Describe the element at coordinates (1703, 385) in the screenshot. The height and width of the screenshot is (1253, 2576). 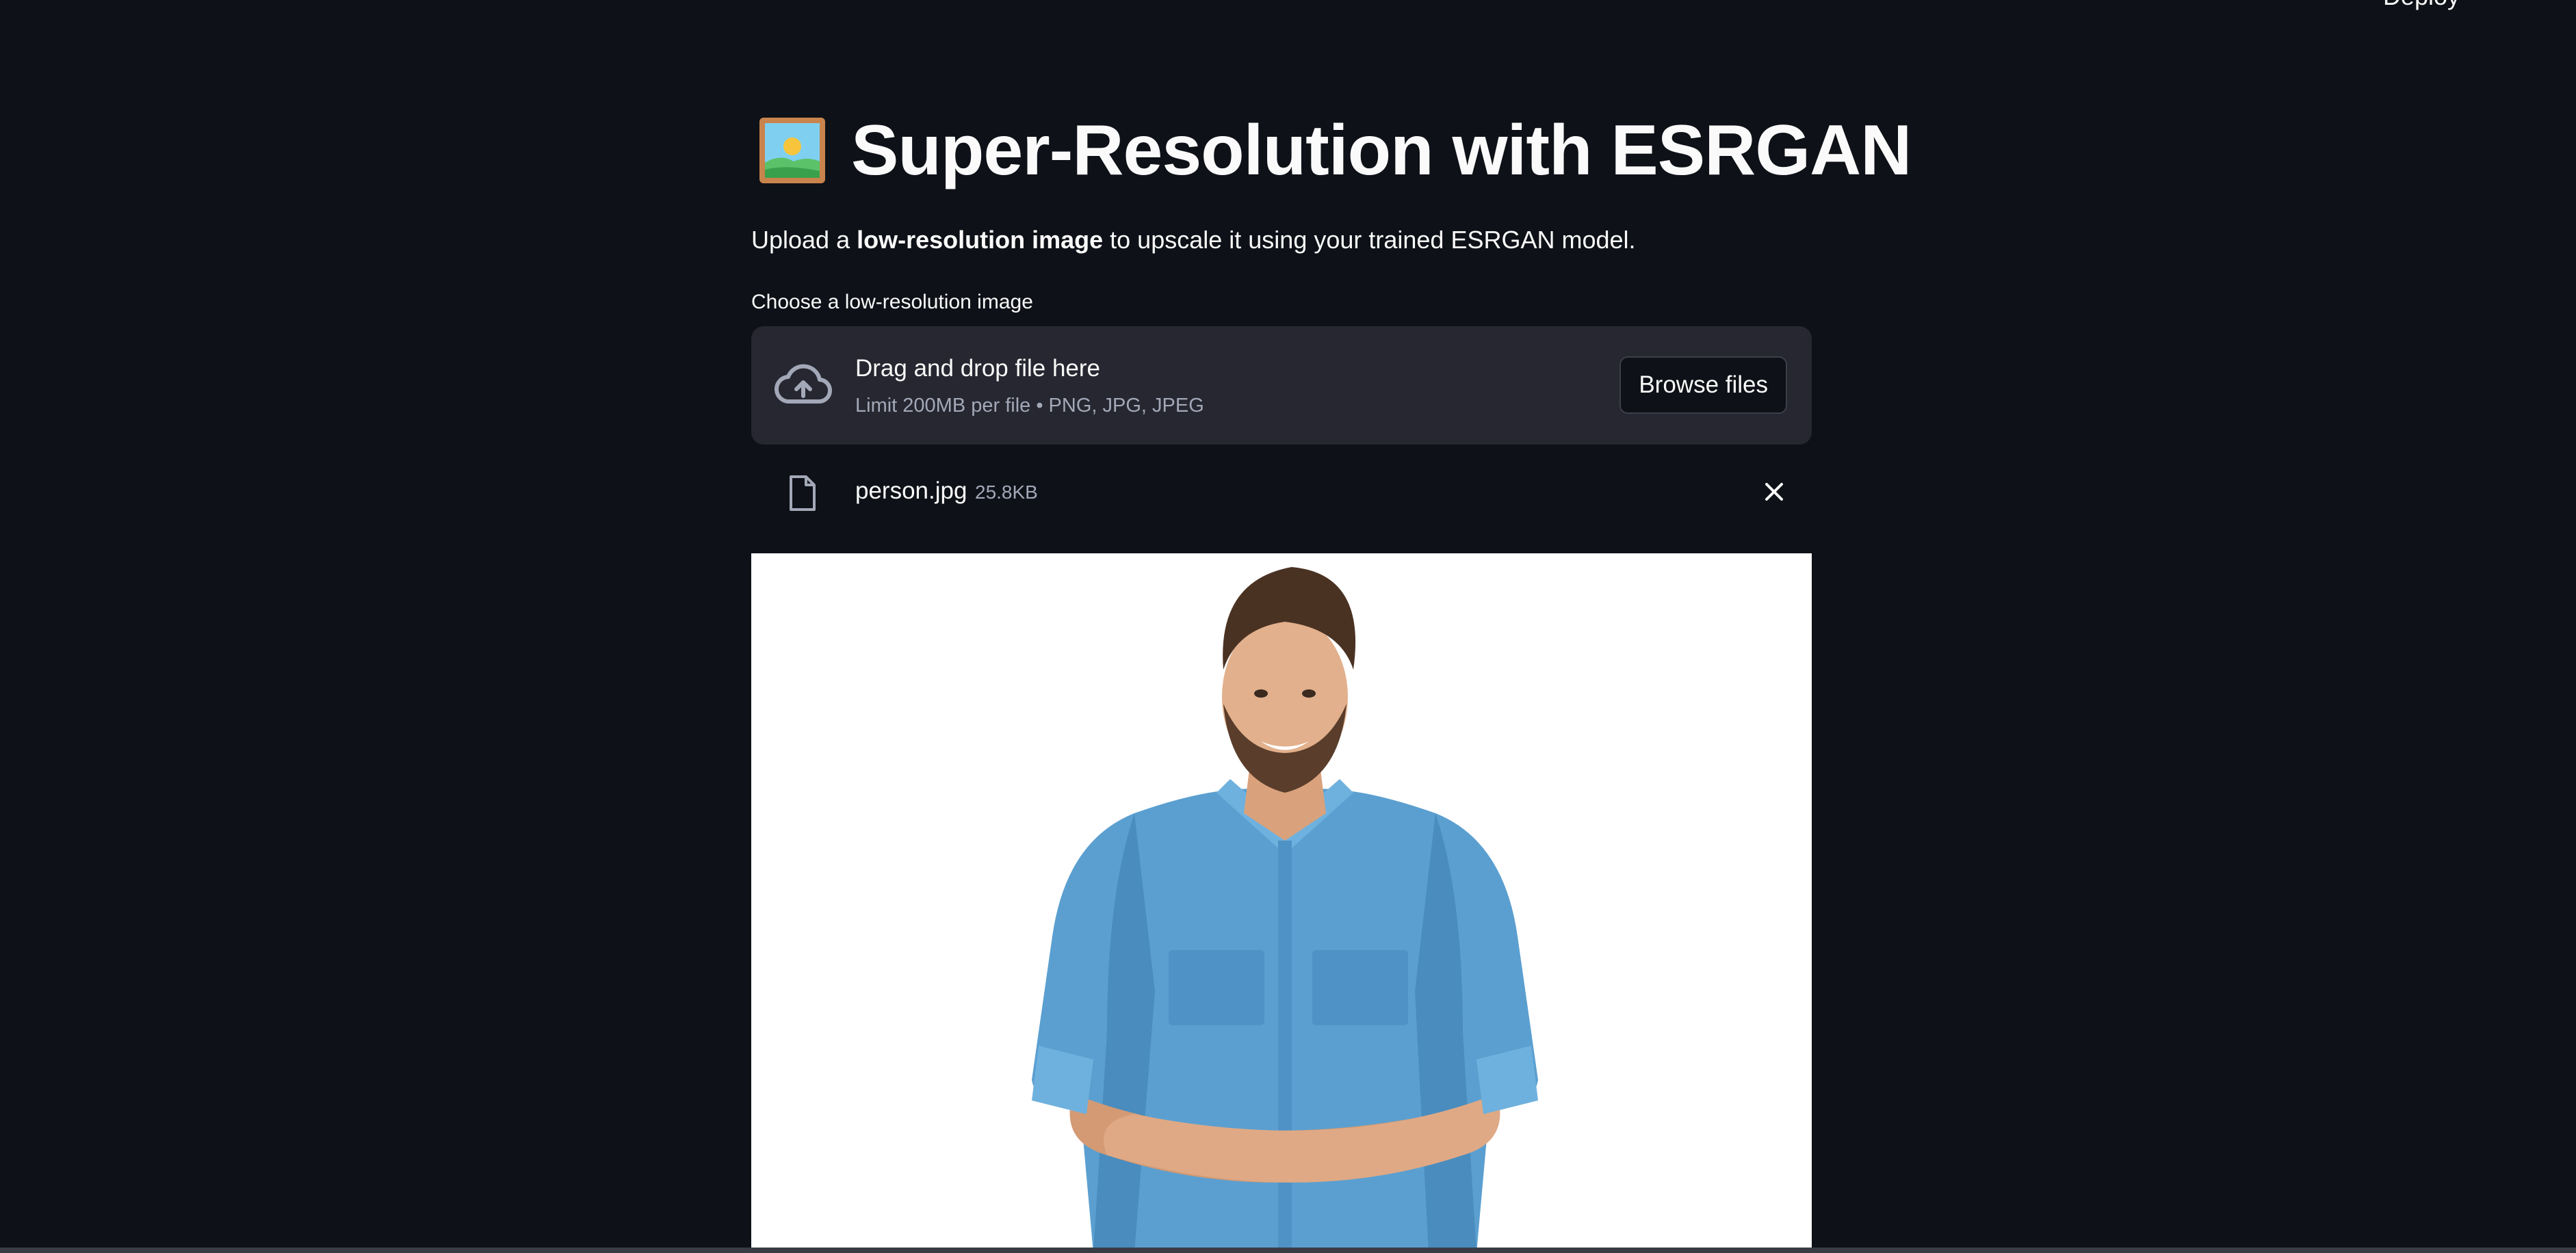
I see `browse-files-button: Browse files` at that location.